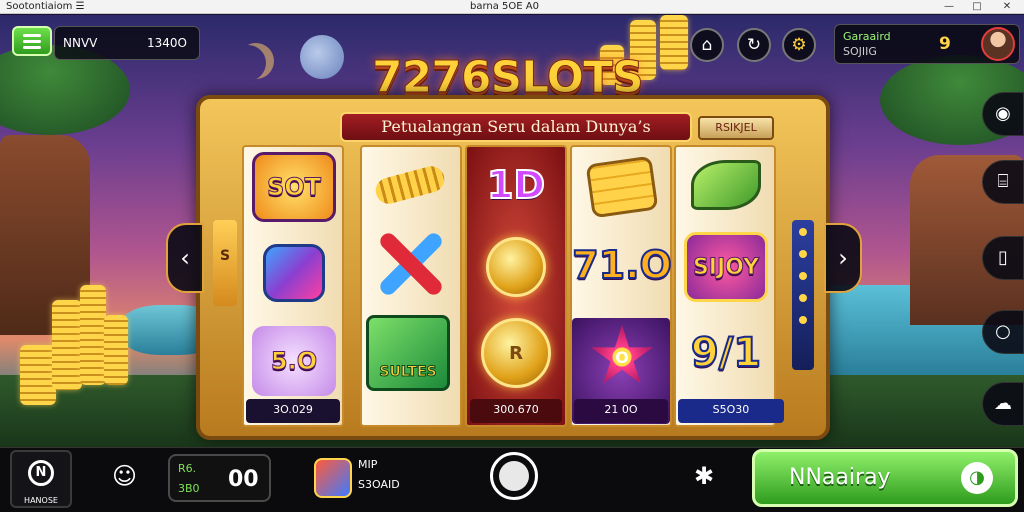 This screenshot has height=512, width=1024. What do you see at coordinates (185, 258) in the screenshot?
I see `previous-arrow-button: ‹` at bounding box center [185, 258].